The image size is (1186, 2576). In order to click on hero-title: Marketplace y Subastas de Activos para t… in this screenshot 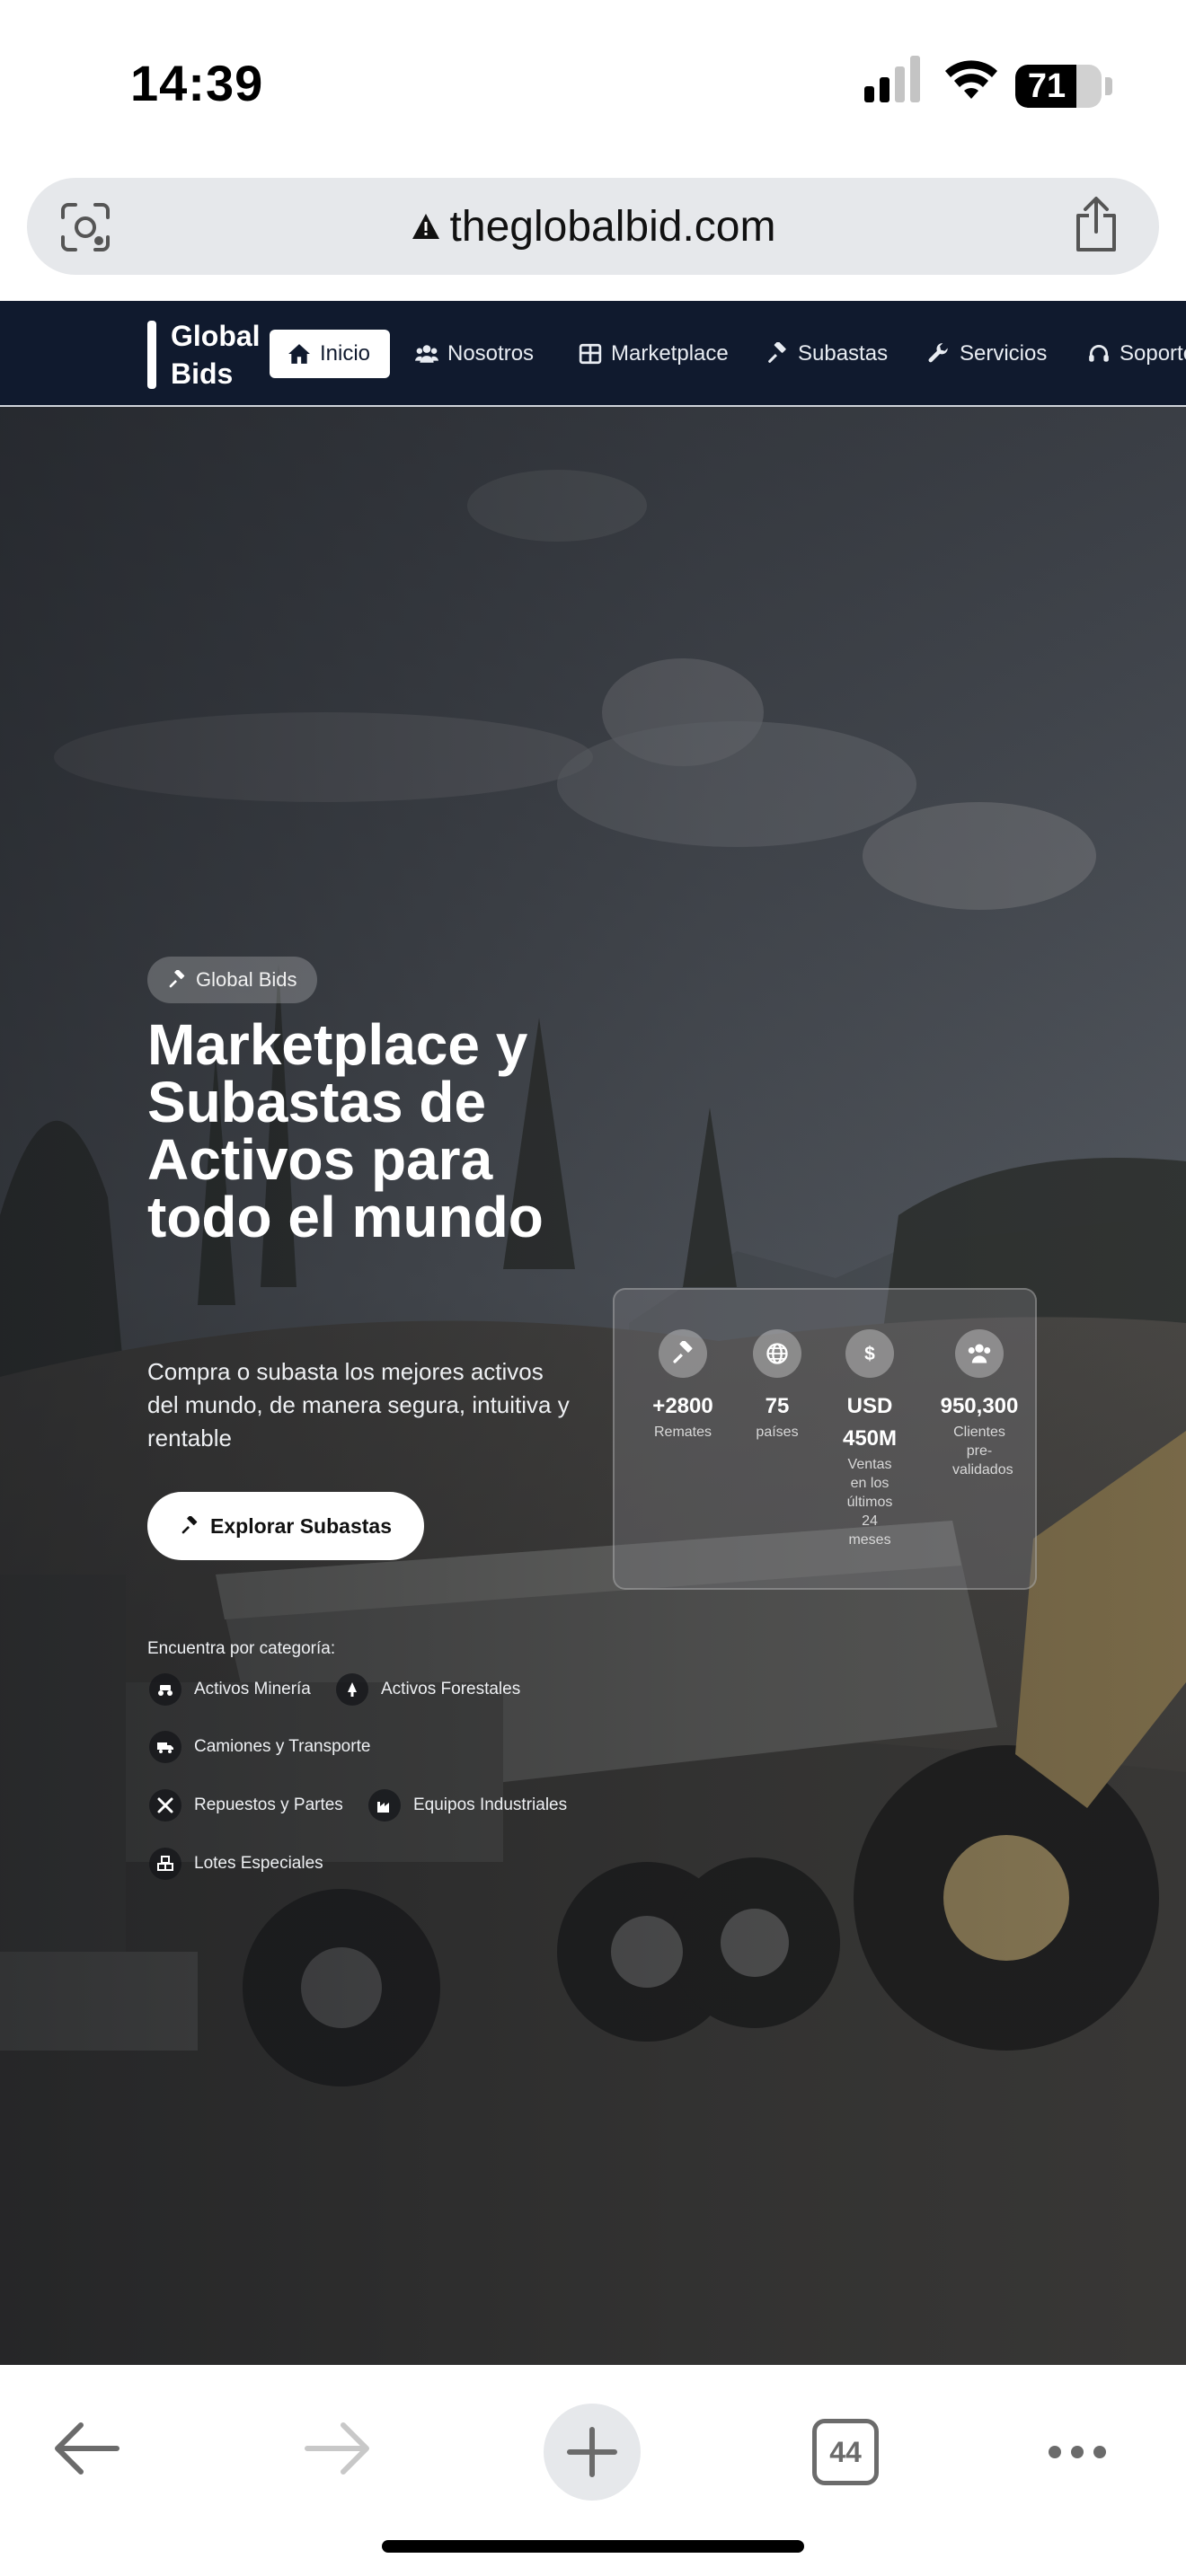, I will do `click(345, 1130)`.